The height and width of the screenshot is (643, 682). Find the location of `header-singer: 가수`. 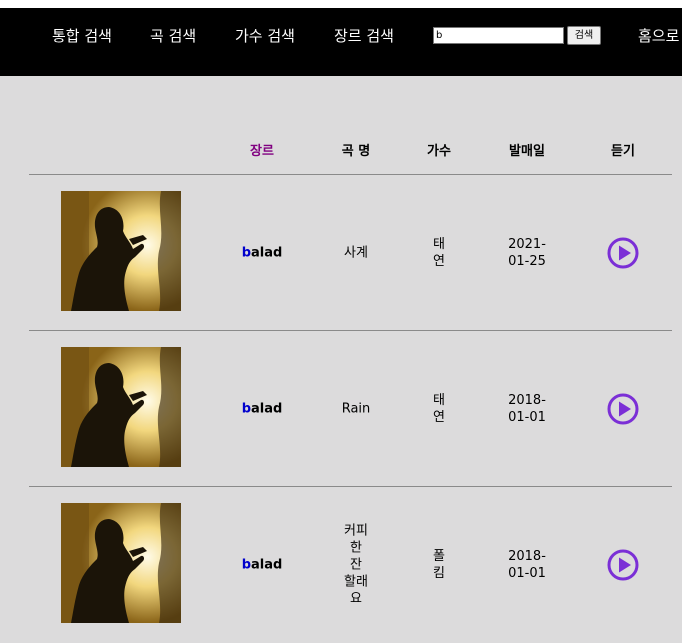

header-singer: 가수 is located at coordinates (439, 151).